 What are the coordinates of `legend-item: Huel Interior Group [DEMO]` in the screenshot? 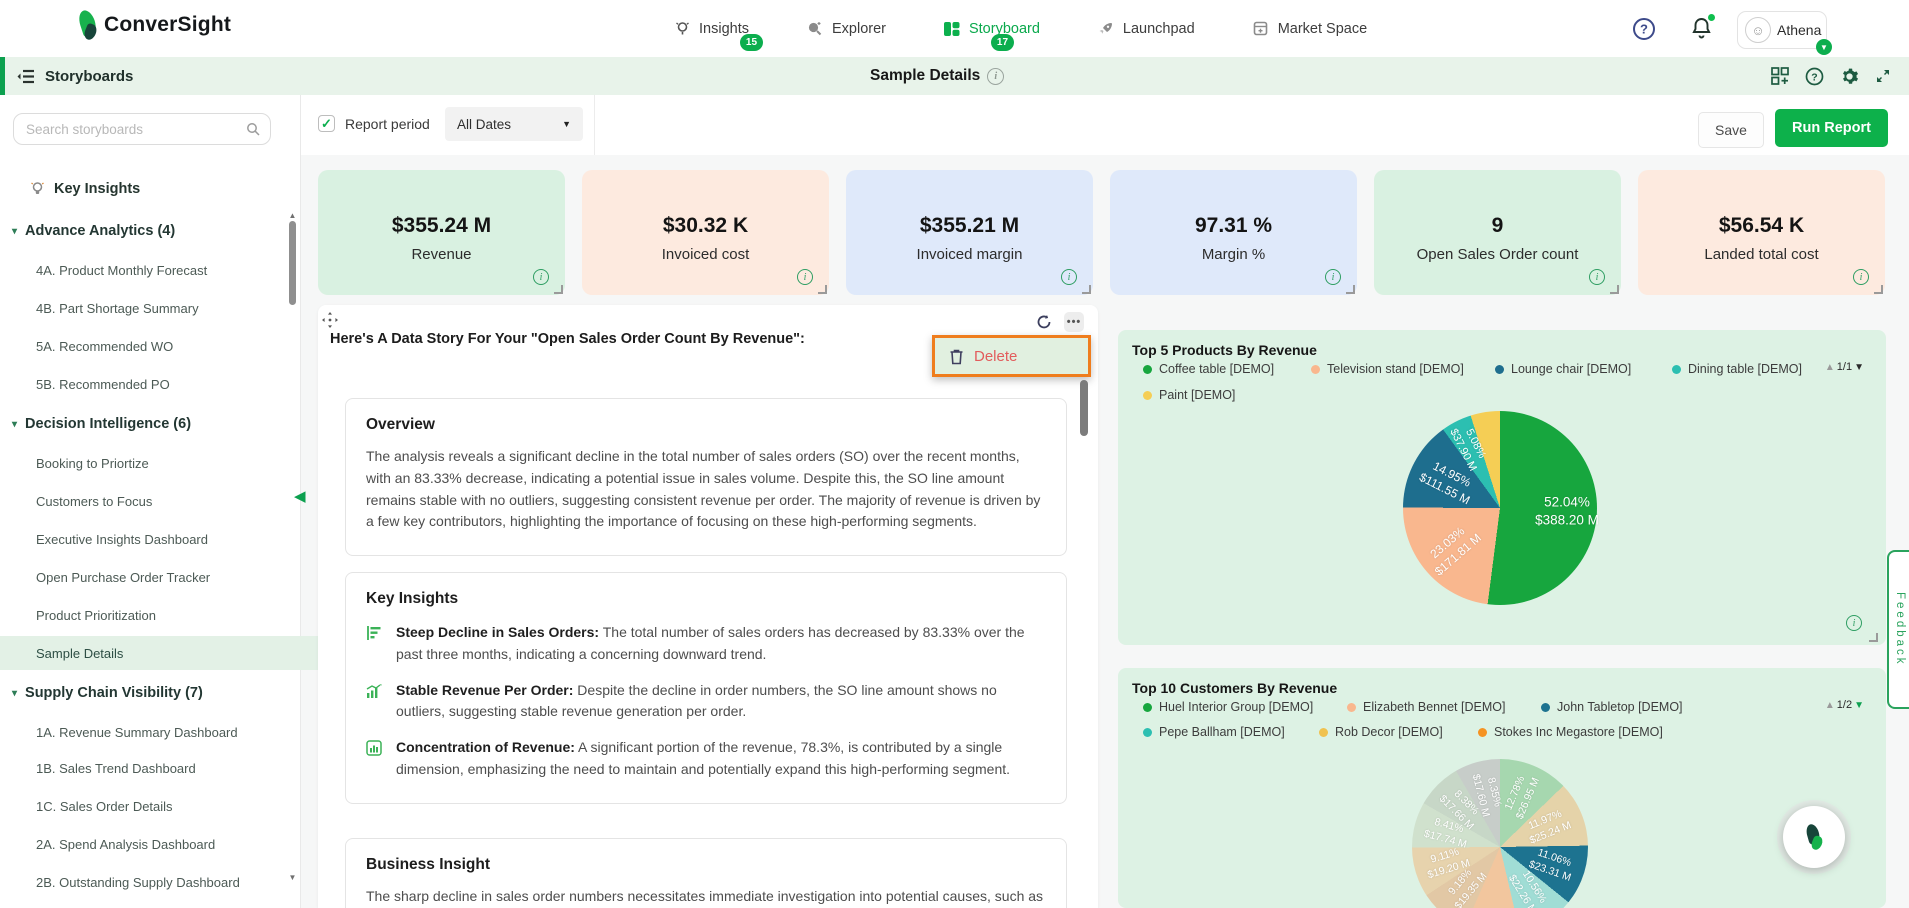 It's located at (1228, 707).